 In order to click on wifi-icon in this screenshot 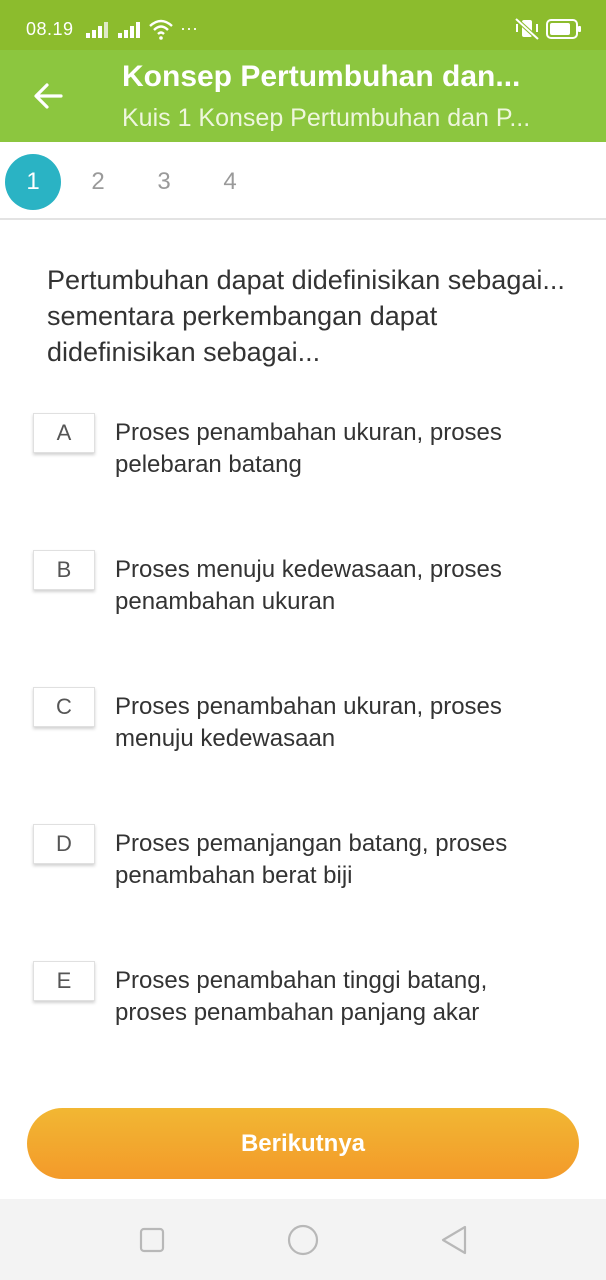, I will do `click(161, 29)`.